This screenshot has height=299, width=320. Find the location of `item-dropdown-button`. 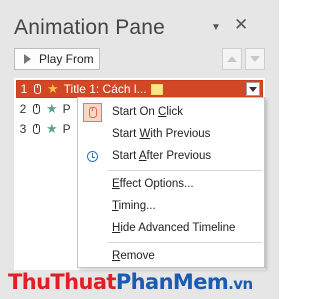

item-dropdown-button is located at coordinates (253, 89).